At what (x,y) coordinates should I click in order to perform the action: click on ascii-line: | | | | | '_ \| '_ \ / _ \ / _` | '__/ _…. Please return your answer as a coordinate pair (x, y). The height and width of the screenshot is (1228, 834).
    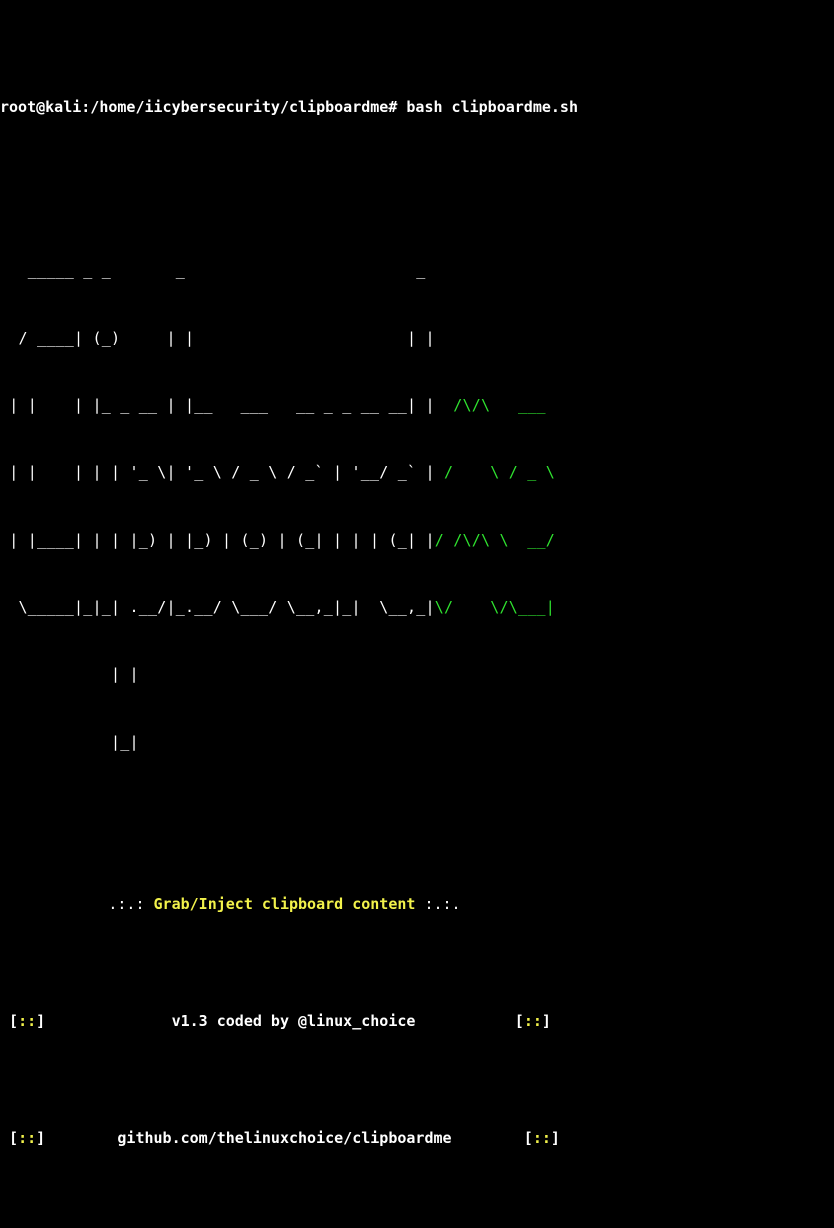
    Looking at the image, I should click on (417, 472).